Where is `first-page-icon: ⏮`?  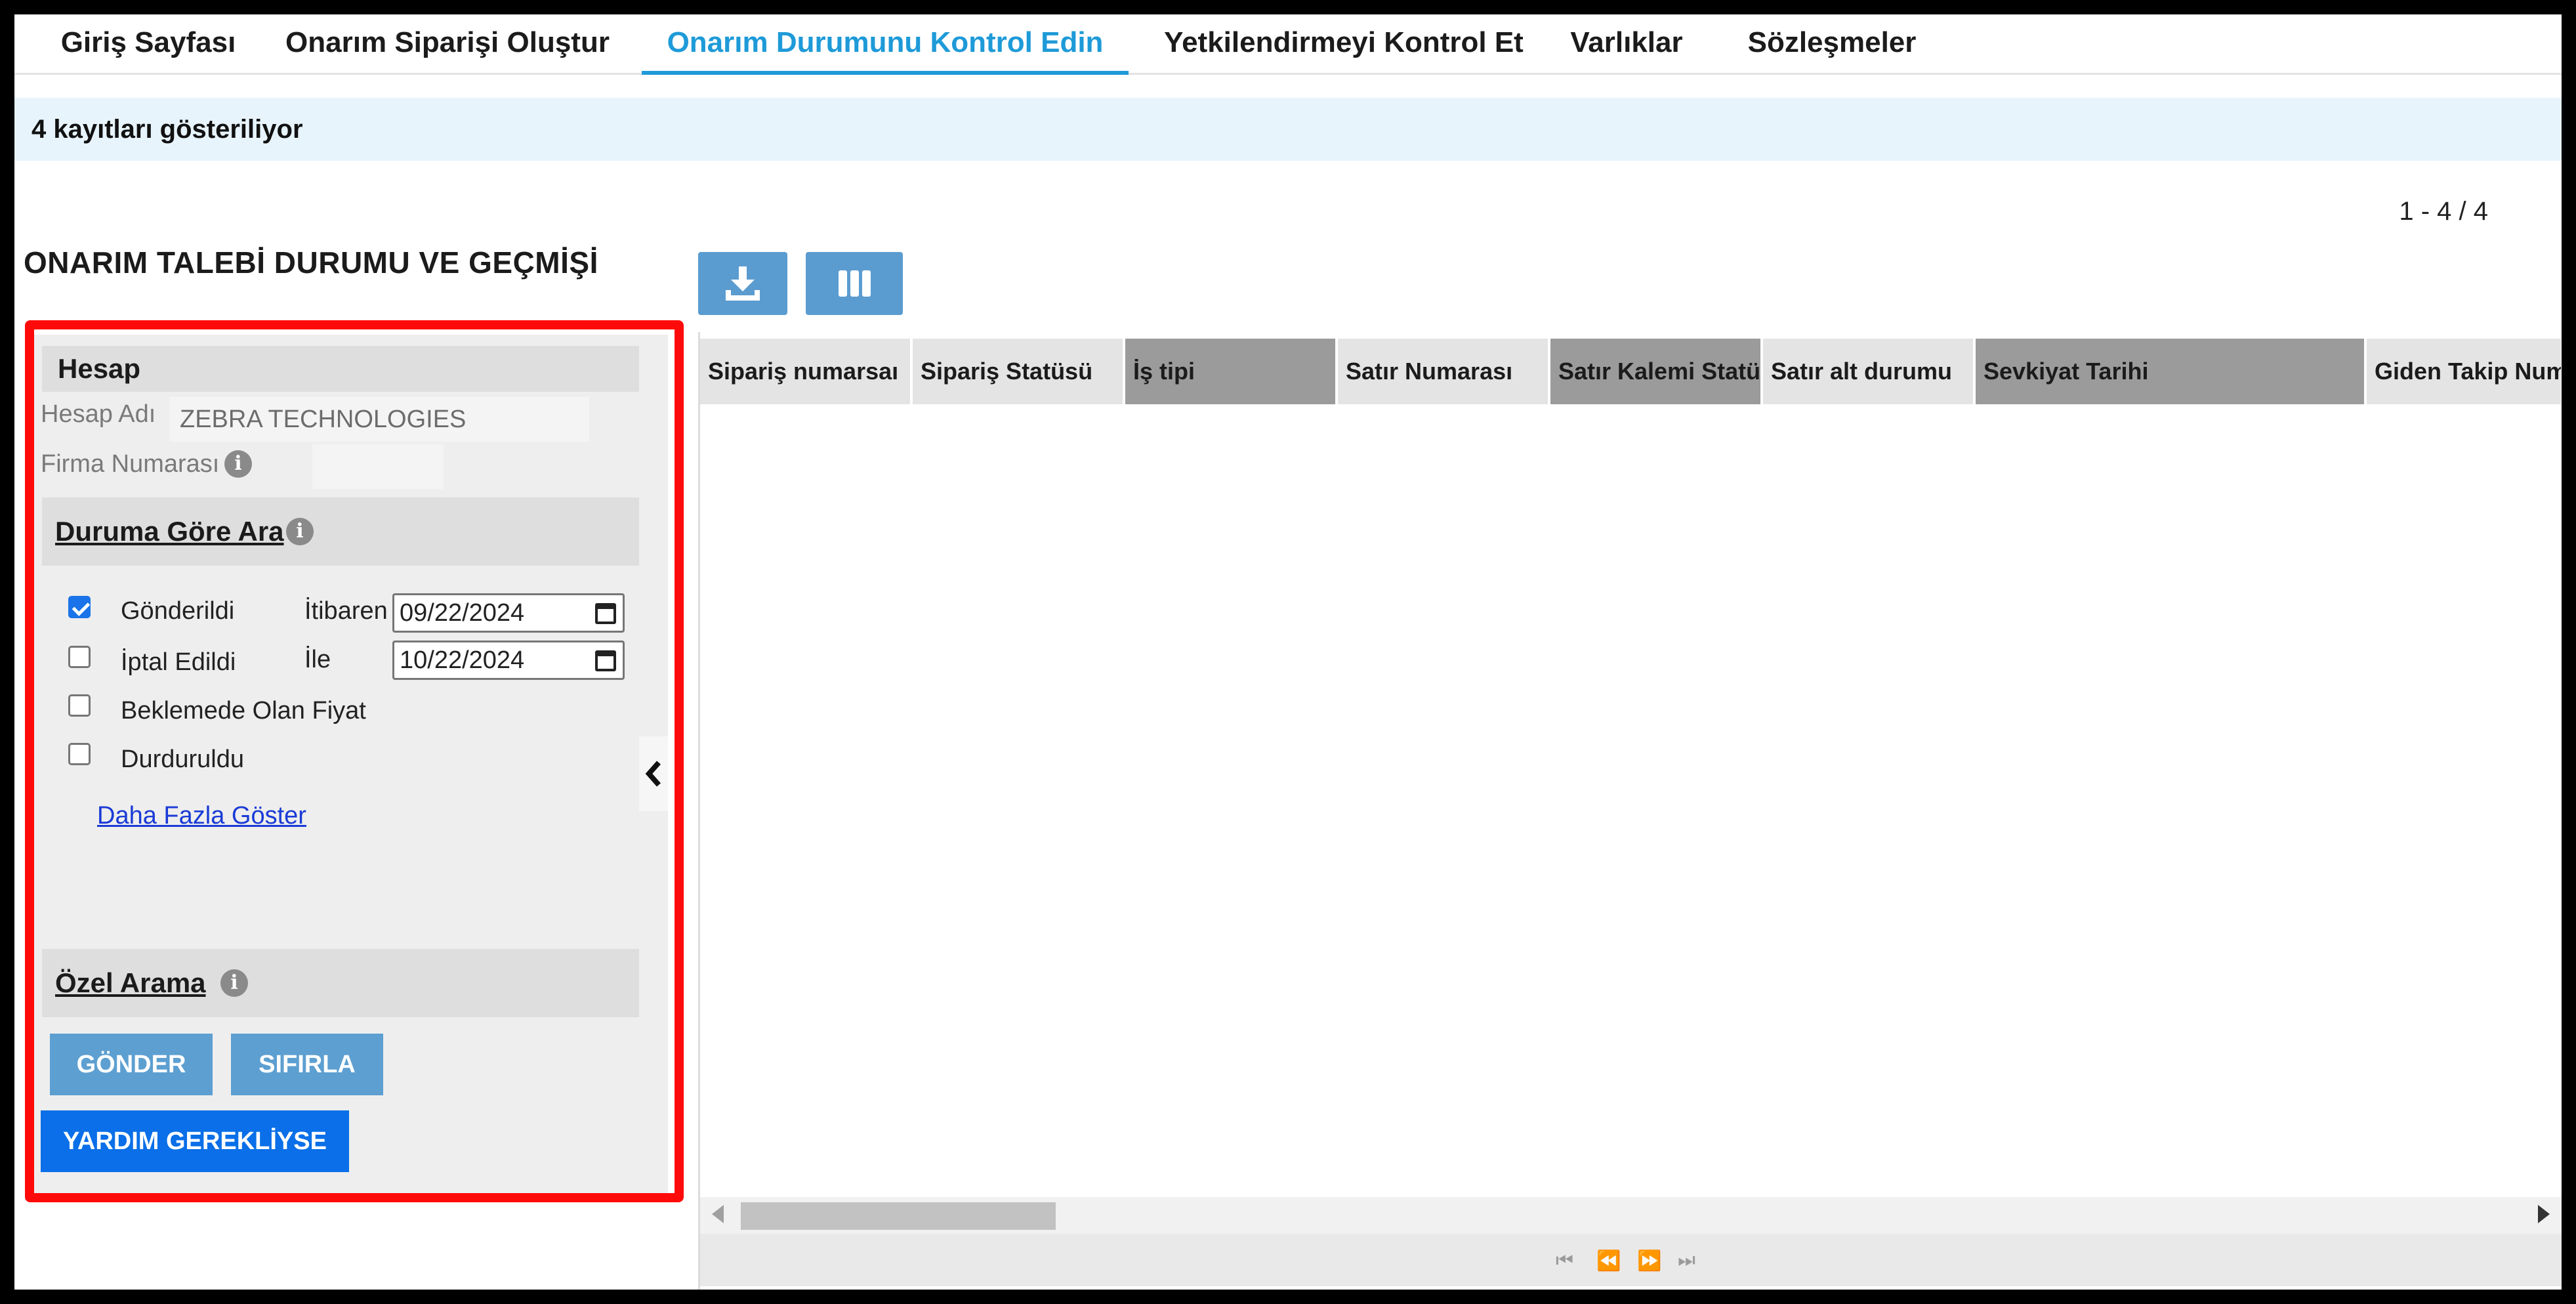 first-page-icon: ⏮ is located at coordinates (1565, 1261).